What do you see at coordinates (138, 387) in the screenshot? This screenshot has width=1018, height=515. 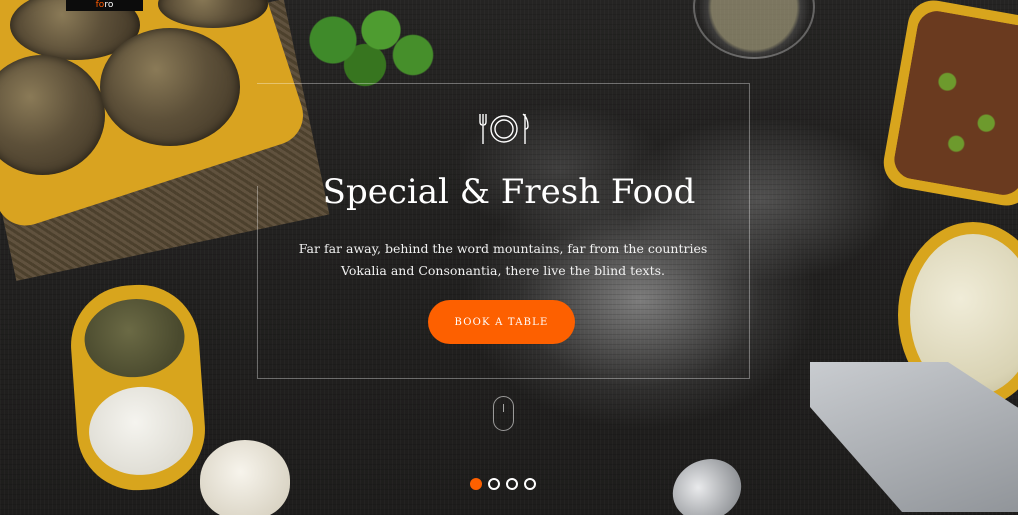 I see `dip-bowl-image` at bounding box center [138, 387].